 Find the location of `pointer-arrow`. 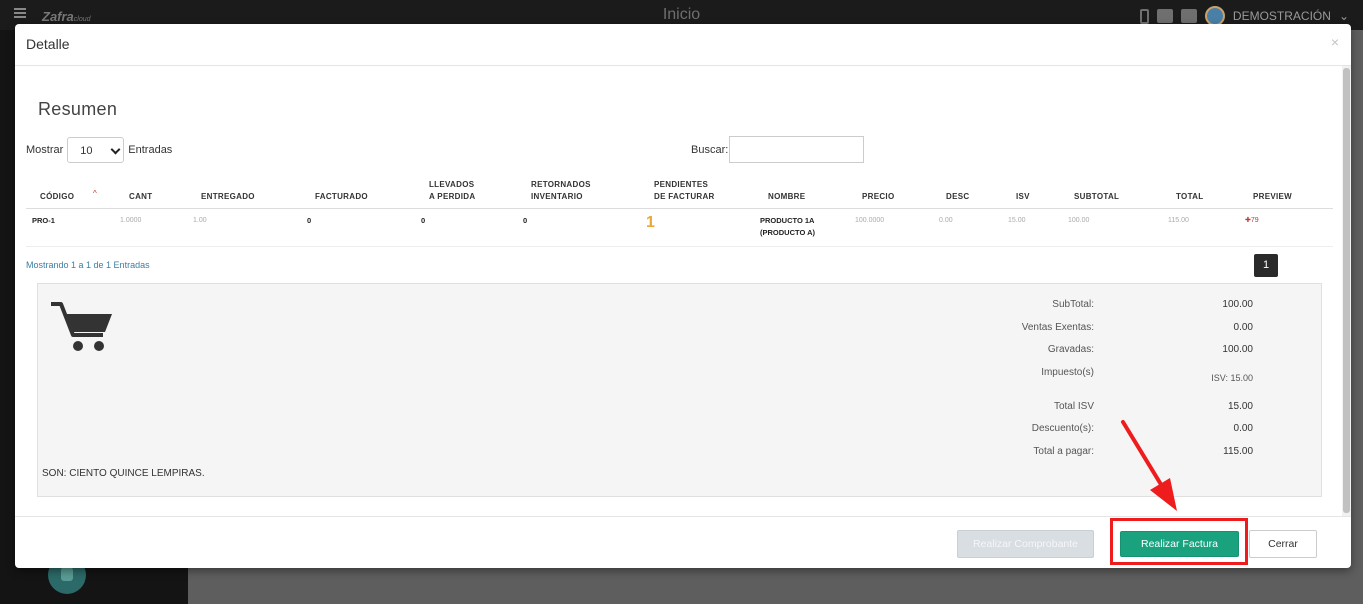

pointer-arrow is located at coordinates (1149, 465).